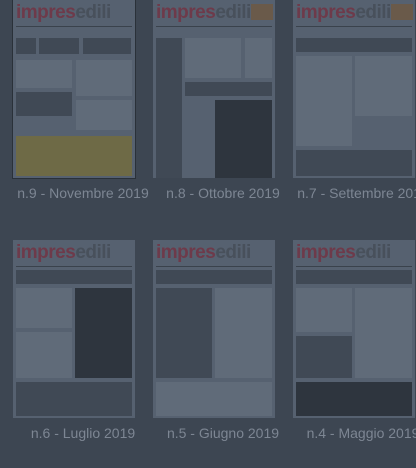 The image size is (416, 468). What do you see at coordinates (83, 433) in the screenshot?
I see `issue-label: n.6 - Luglio 2019` at bounding box center [83, 433].